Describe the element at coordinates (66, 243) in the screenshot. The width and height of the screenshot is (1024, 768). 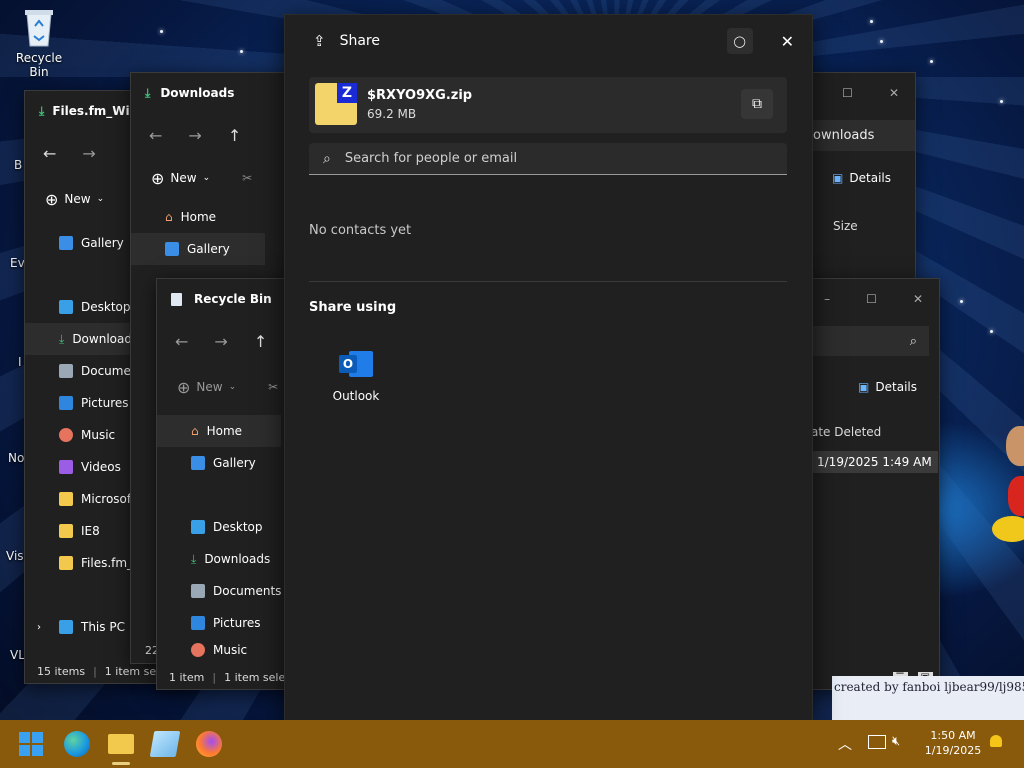
I see `gallery-icon` at that location.